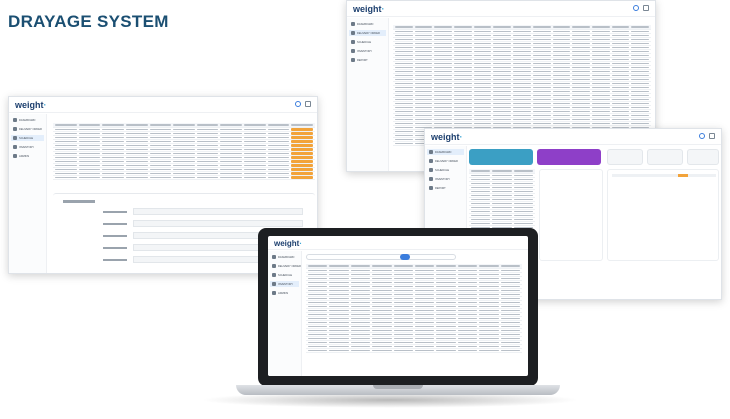 This screenshot has width=730, height=419. I want to click on chart-icon, so click(353, 60).